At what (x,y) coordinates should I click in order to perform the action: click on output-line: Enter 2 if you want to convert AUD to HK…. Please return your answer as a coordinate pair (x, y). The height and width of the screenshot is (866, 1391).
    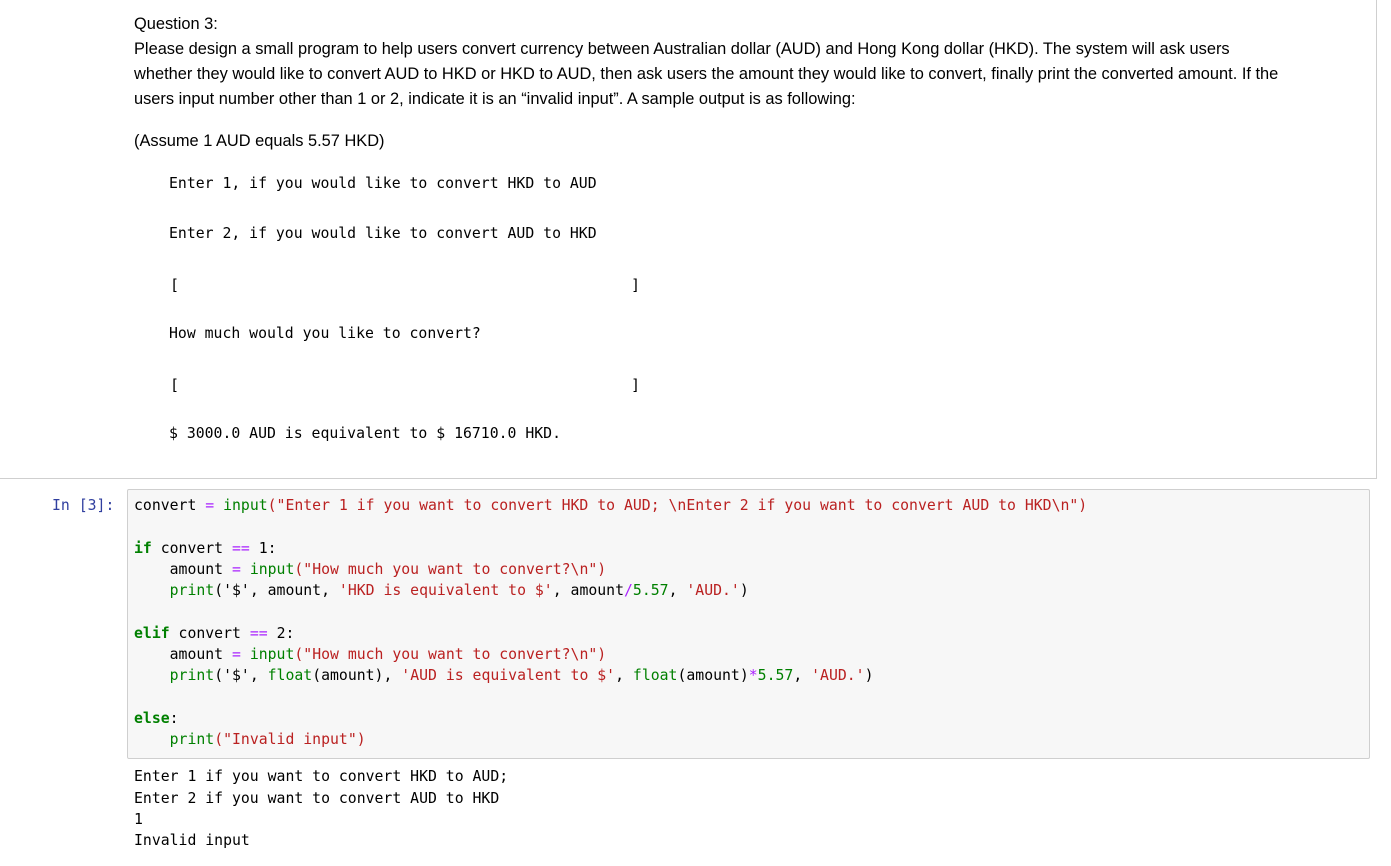
    Looking at the image, I should click on (317, 798).